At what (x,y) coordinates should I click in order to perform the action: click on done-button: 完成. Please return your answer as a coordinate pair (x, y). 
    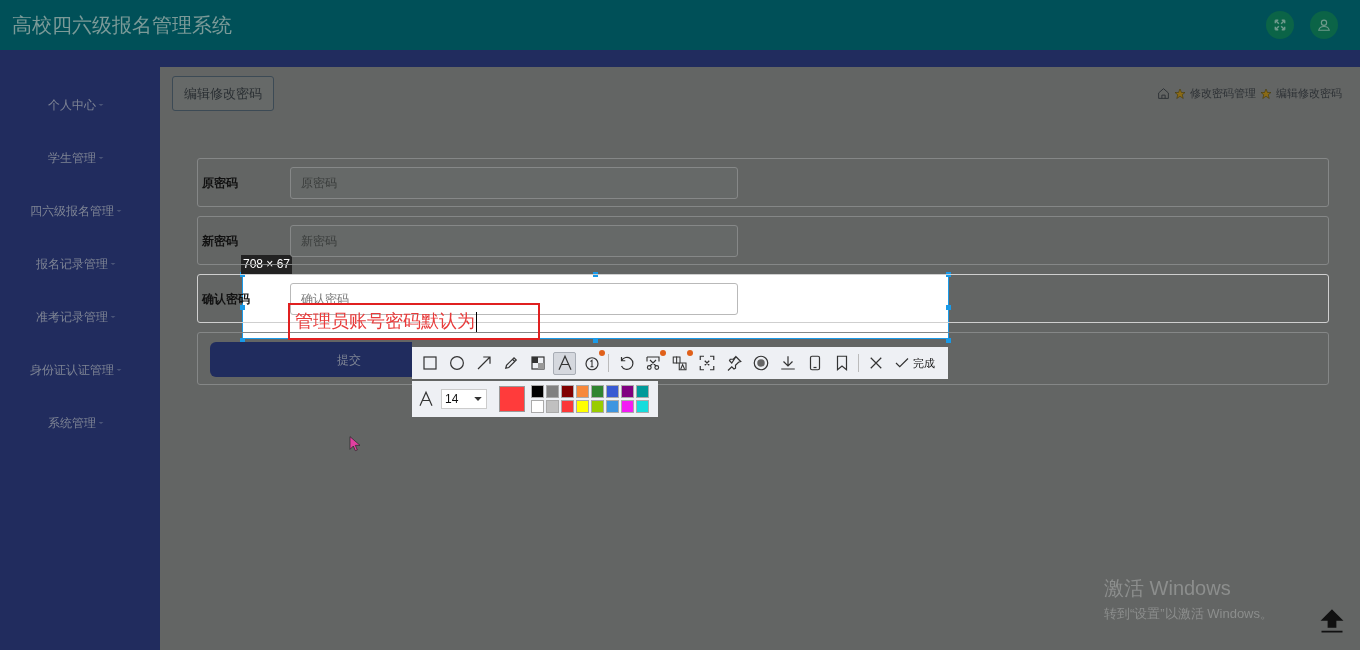
    Looking at the image, I should click on (914, 363).